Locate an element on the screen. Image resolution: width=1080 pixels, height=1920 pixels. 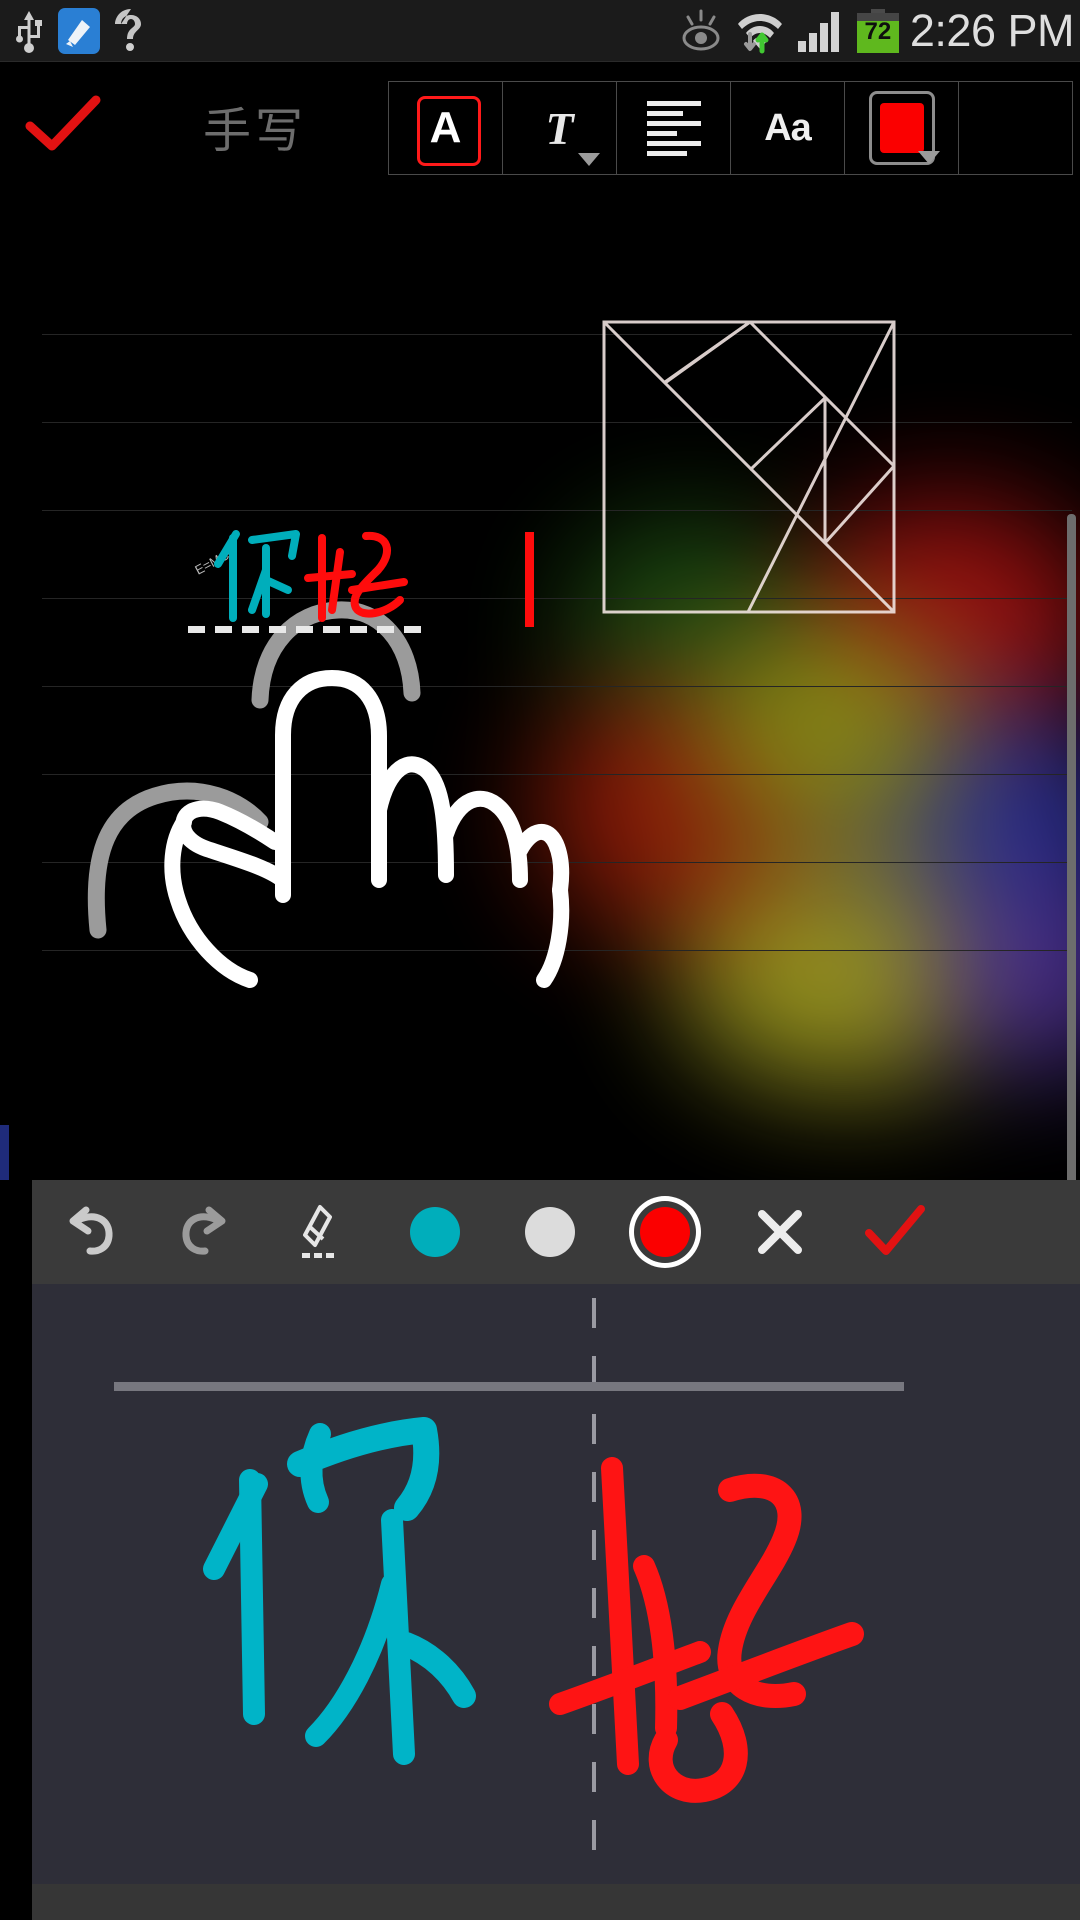
handwritten-char-ni is located at coordinates (257, 576).